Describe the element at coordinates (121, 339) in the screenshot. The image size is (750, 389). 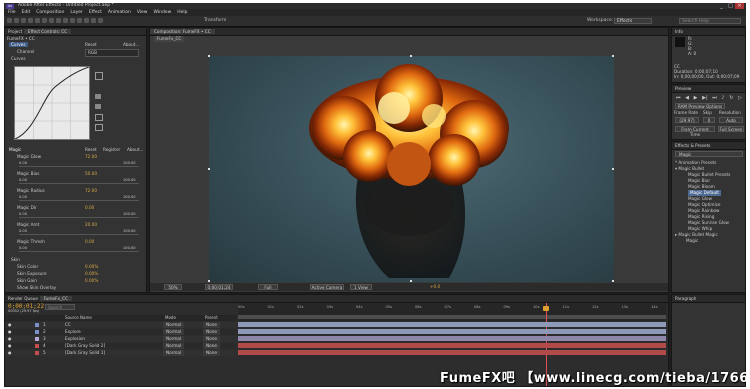
I see `layer-row: ● 3 Explosion Normal None` at that location.